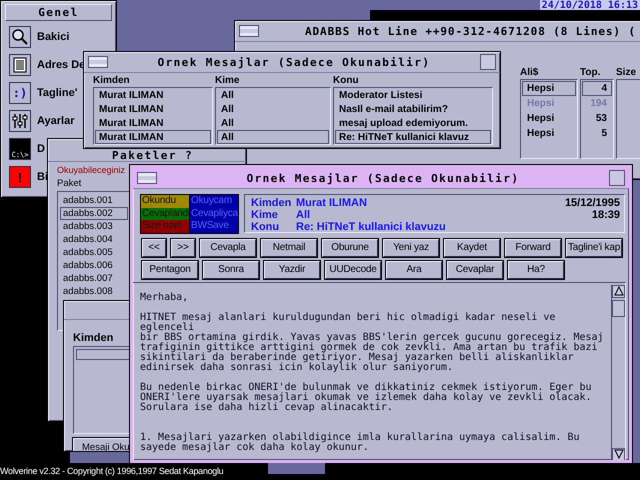  I want to click on column-header: Kime, so click(227, 81).